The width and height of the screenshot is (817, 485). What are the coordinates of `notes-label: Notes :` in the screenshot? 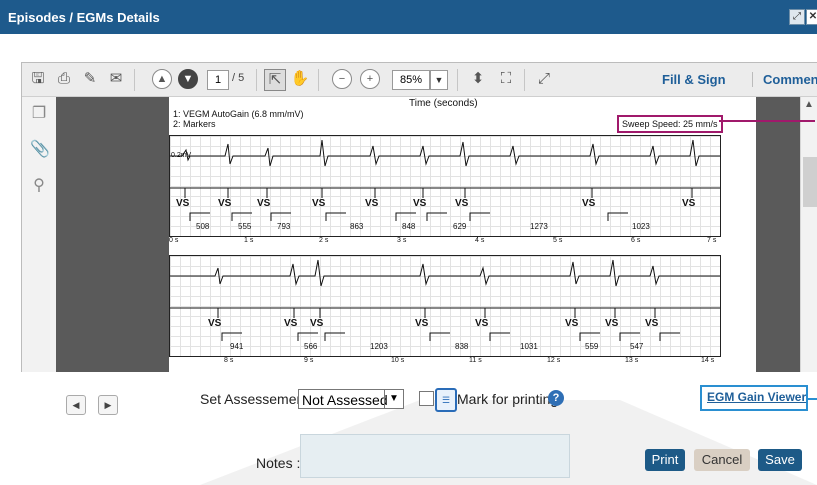 It's located at (278, 463).